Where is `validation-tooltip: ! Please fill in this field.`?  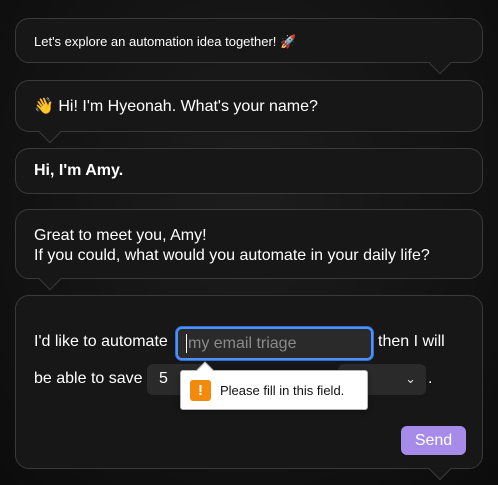 validation-tooltip: ! Please fill in this field. is located at coordinates (274, 385).